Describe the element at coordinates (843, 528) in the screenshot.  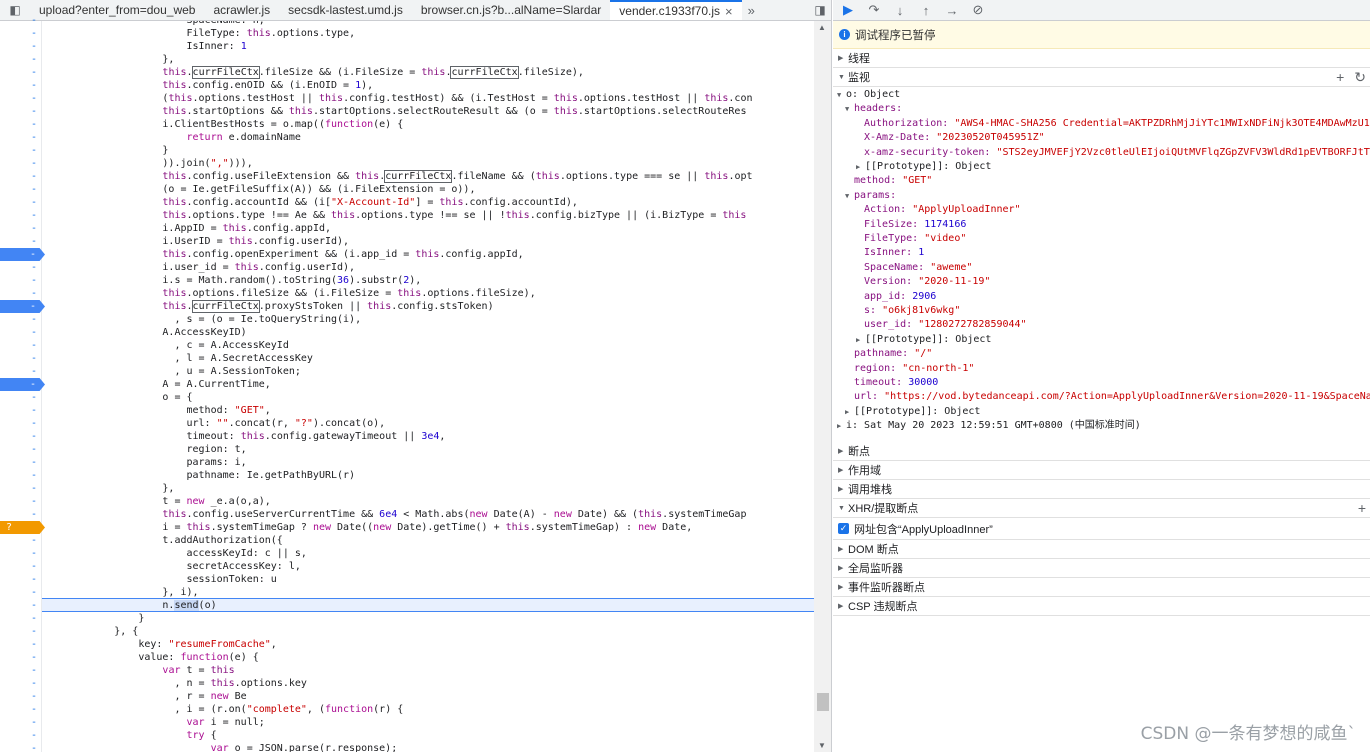
I see `checkbox-checked-icon: ✓` at that location.